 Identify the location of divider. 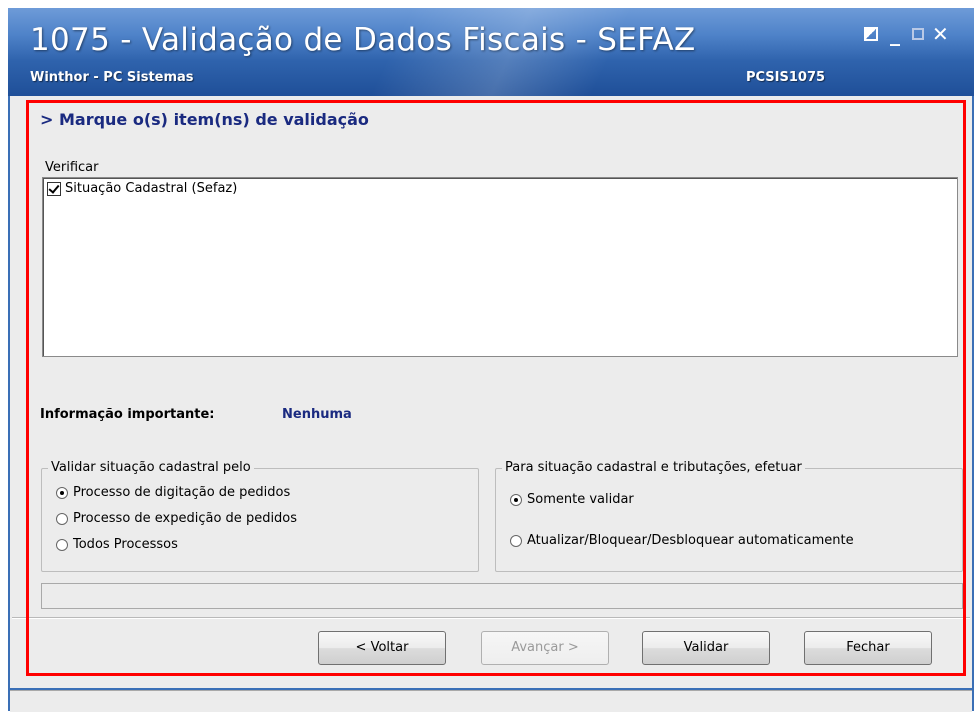
(491, 618).